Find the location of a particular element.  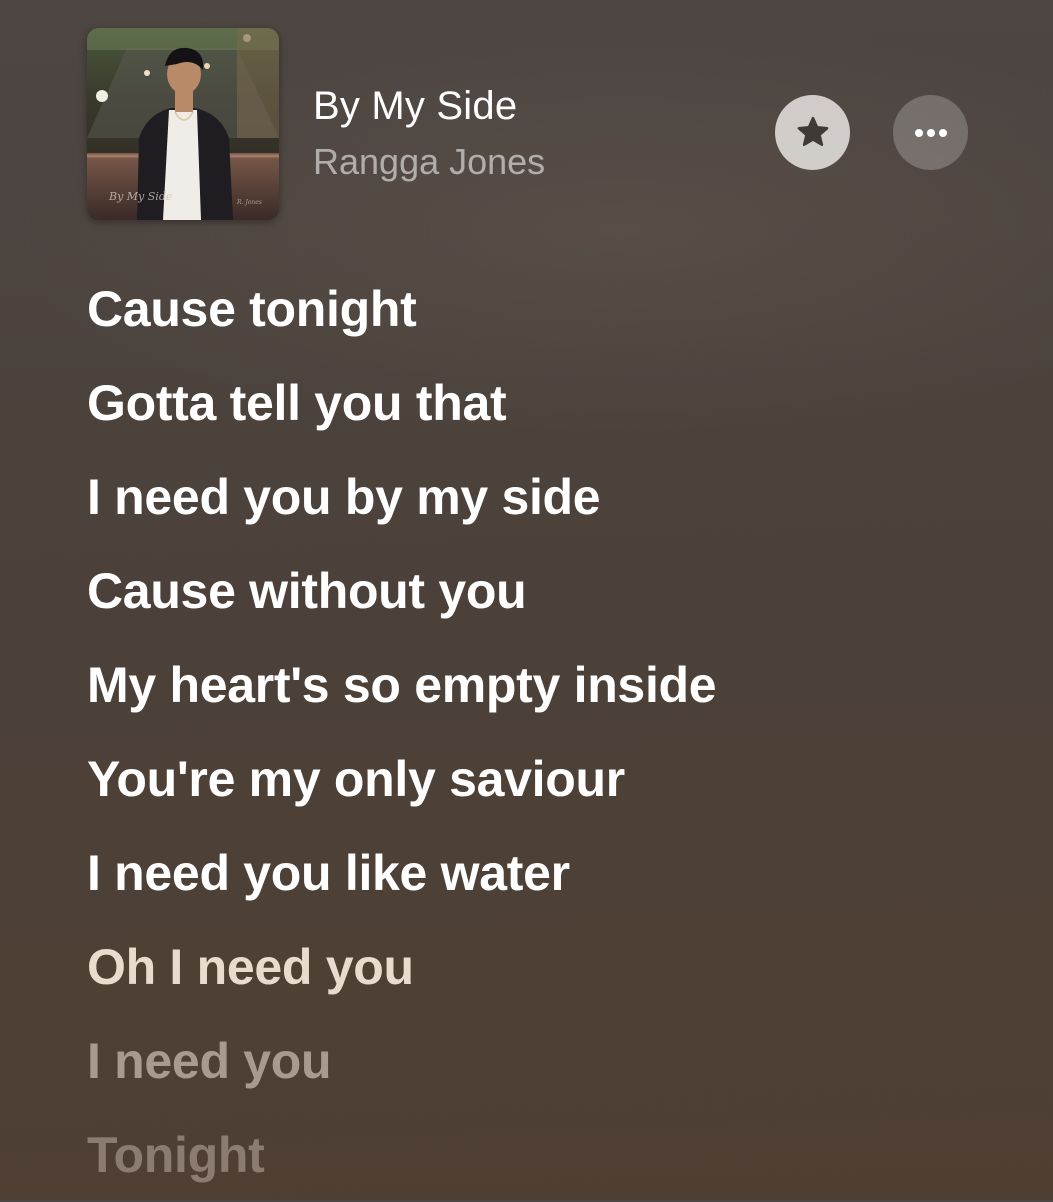

lyric-line: I need you is located at coordinates (557, 1061).